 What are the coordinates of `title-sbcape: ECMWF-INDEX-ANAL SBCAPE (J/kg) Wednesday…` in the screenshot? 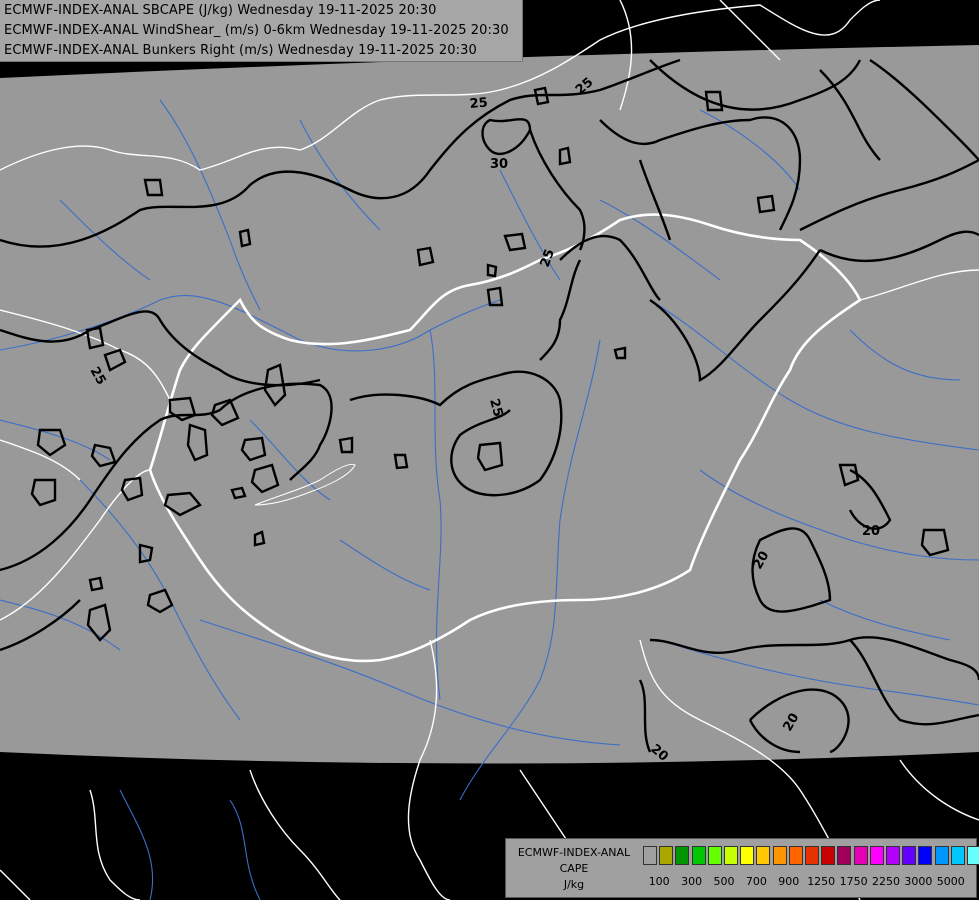 It's located at (220, 10).